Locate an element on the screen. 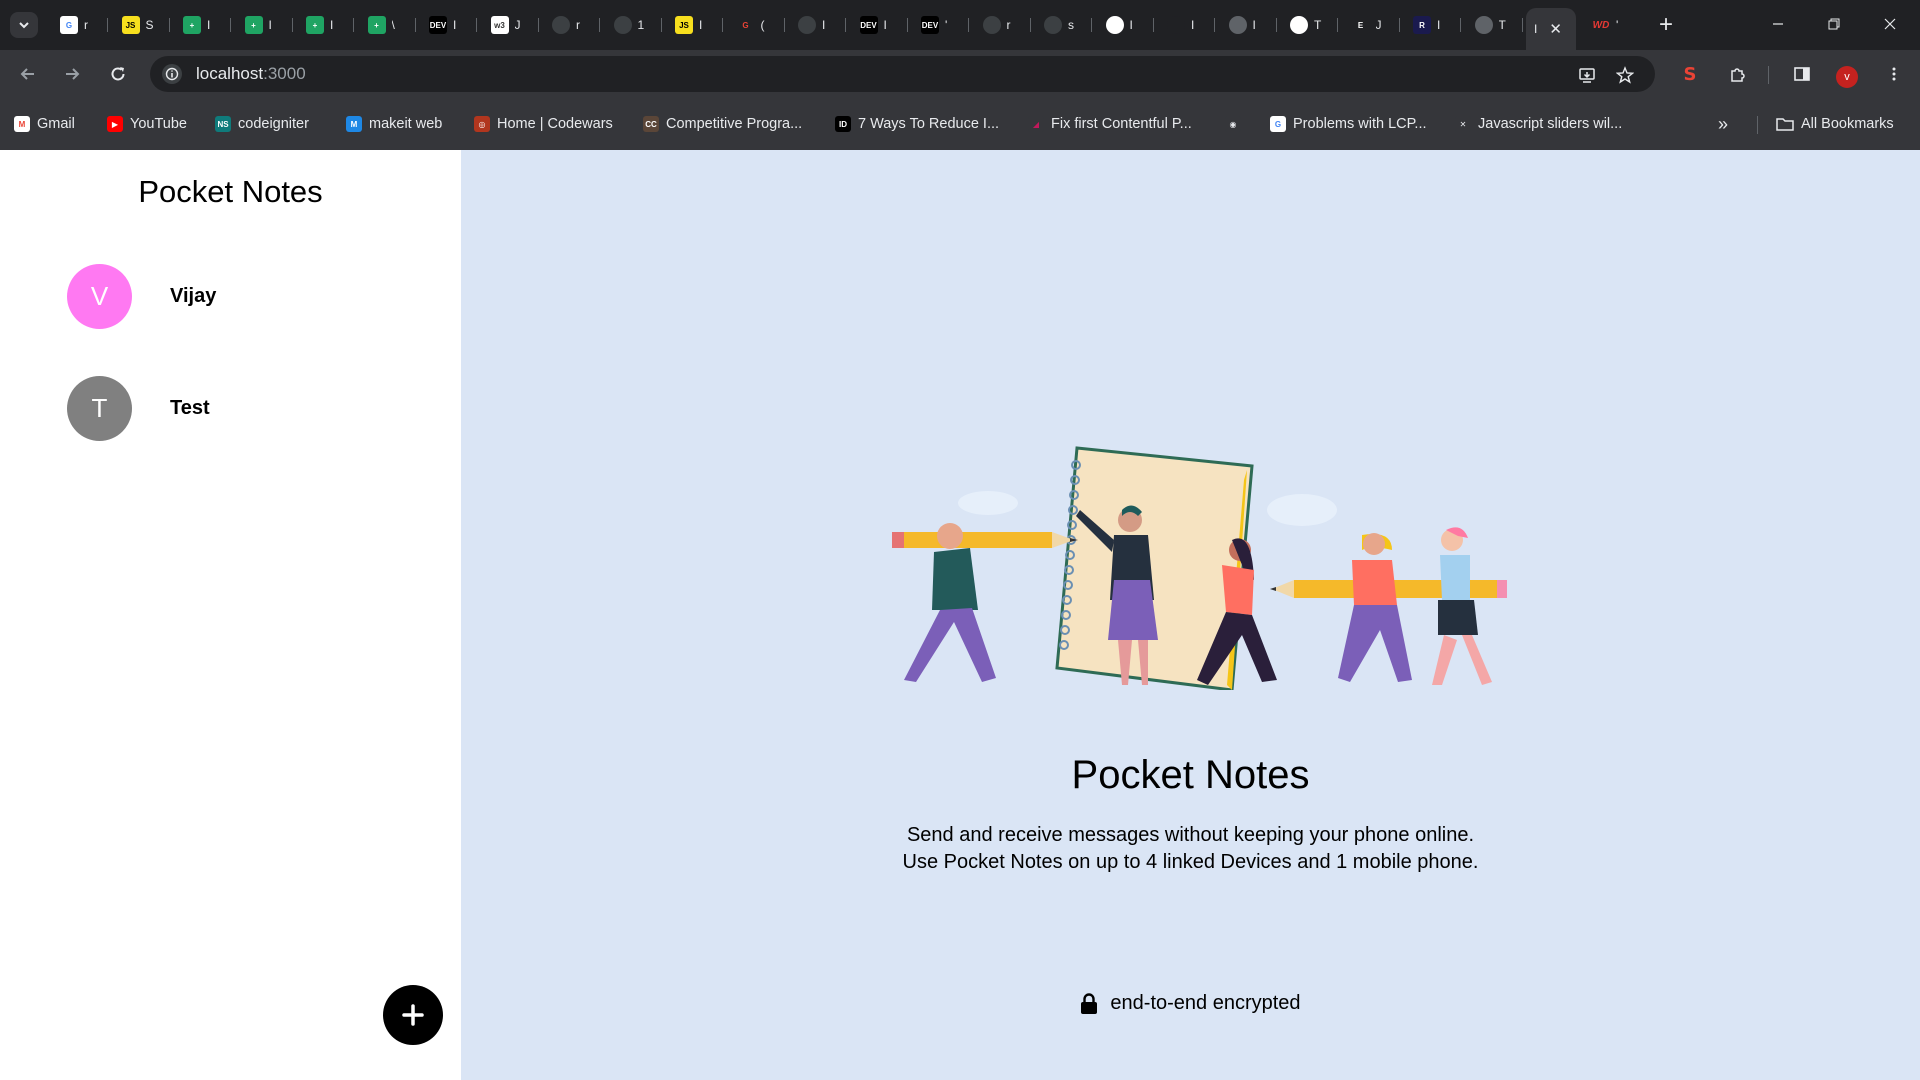 This screenshot has height=1080, width=1920. tab-title: ' is located at coordinates (946, 25).